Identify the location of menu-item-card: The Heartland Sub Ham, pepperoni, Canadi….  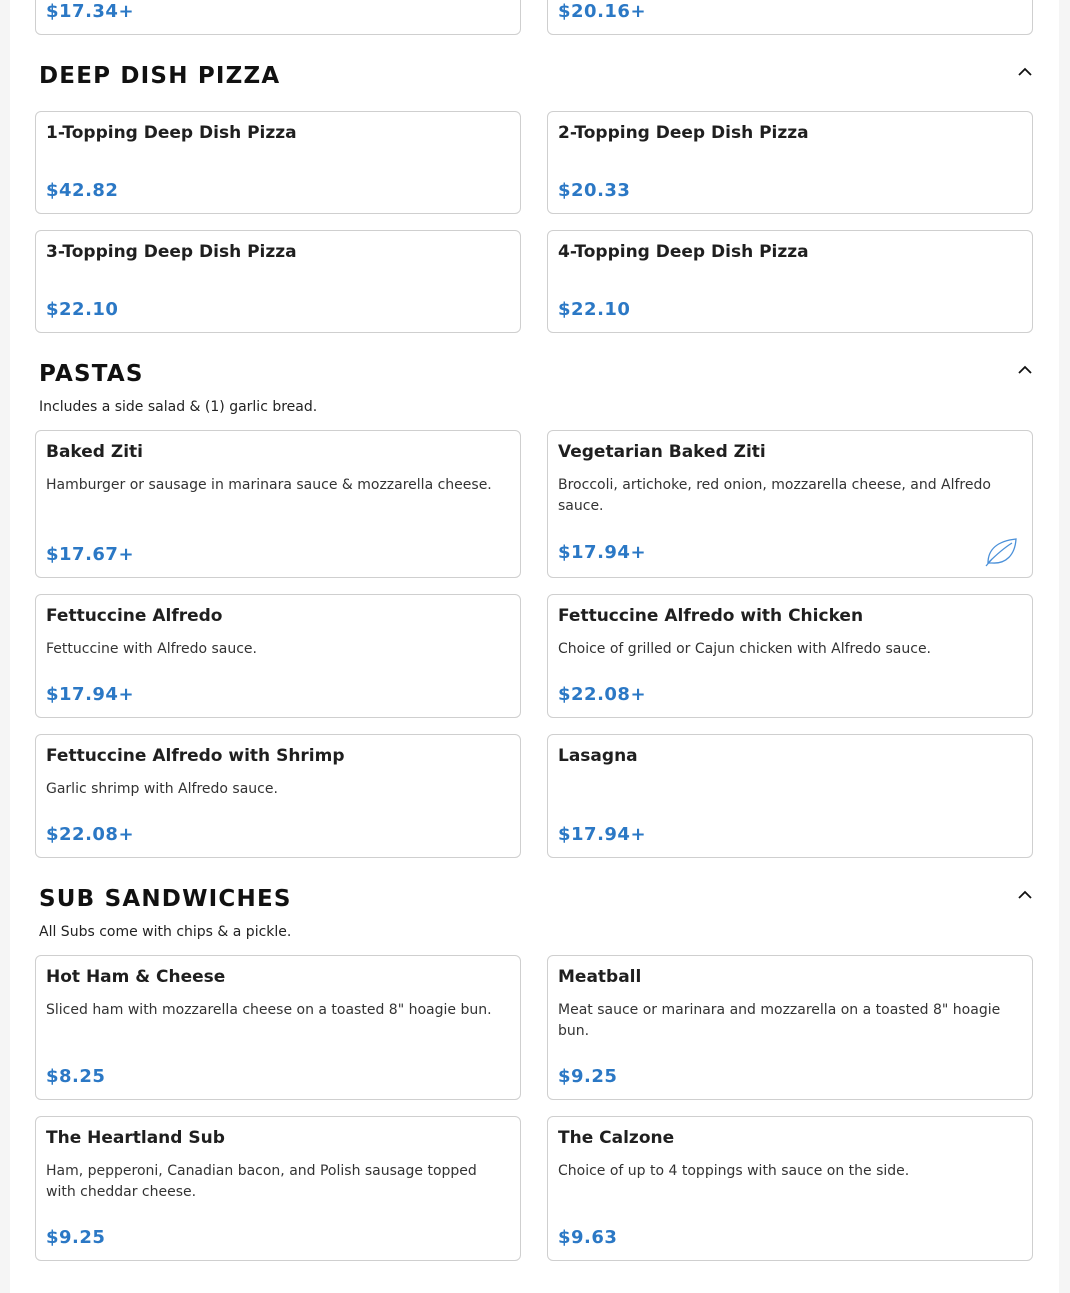
(278, 1188).